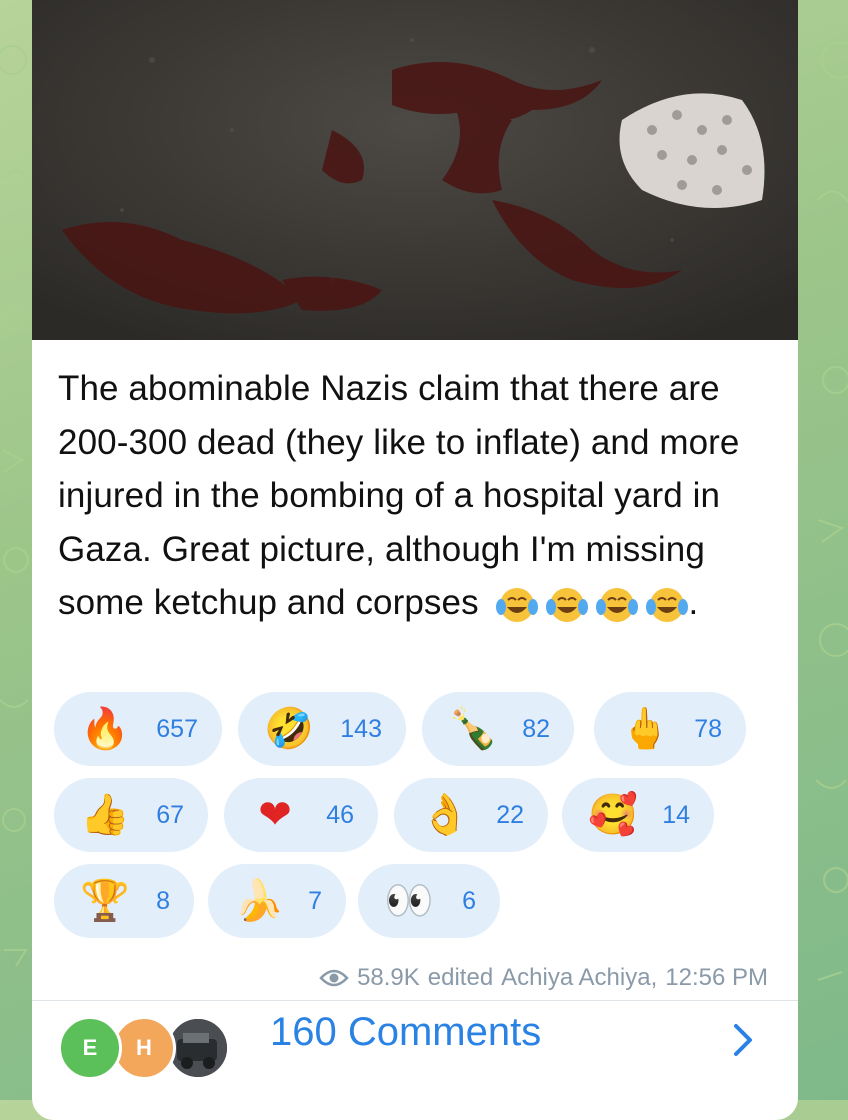 This screenshot has height=1120, width=848. I want to click on view-count: 58.9K, so click(388, 977).